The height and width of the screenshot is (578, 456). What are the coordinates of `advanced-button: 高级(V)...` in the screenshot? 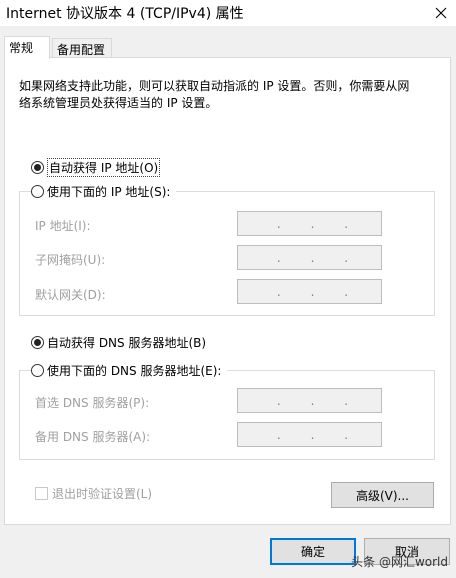 It's located at (382, 495).